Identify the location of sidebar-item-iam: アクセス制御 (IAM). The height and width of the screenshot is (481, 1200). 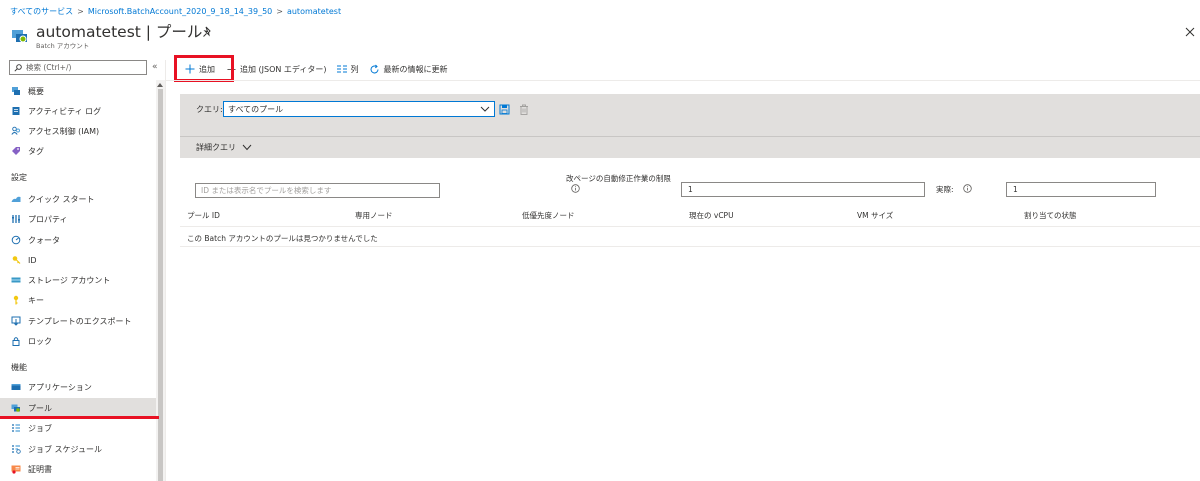
(78, 131).